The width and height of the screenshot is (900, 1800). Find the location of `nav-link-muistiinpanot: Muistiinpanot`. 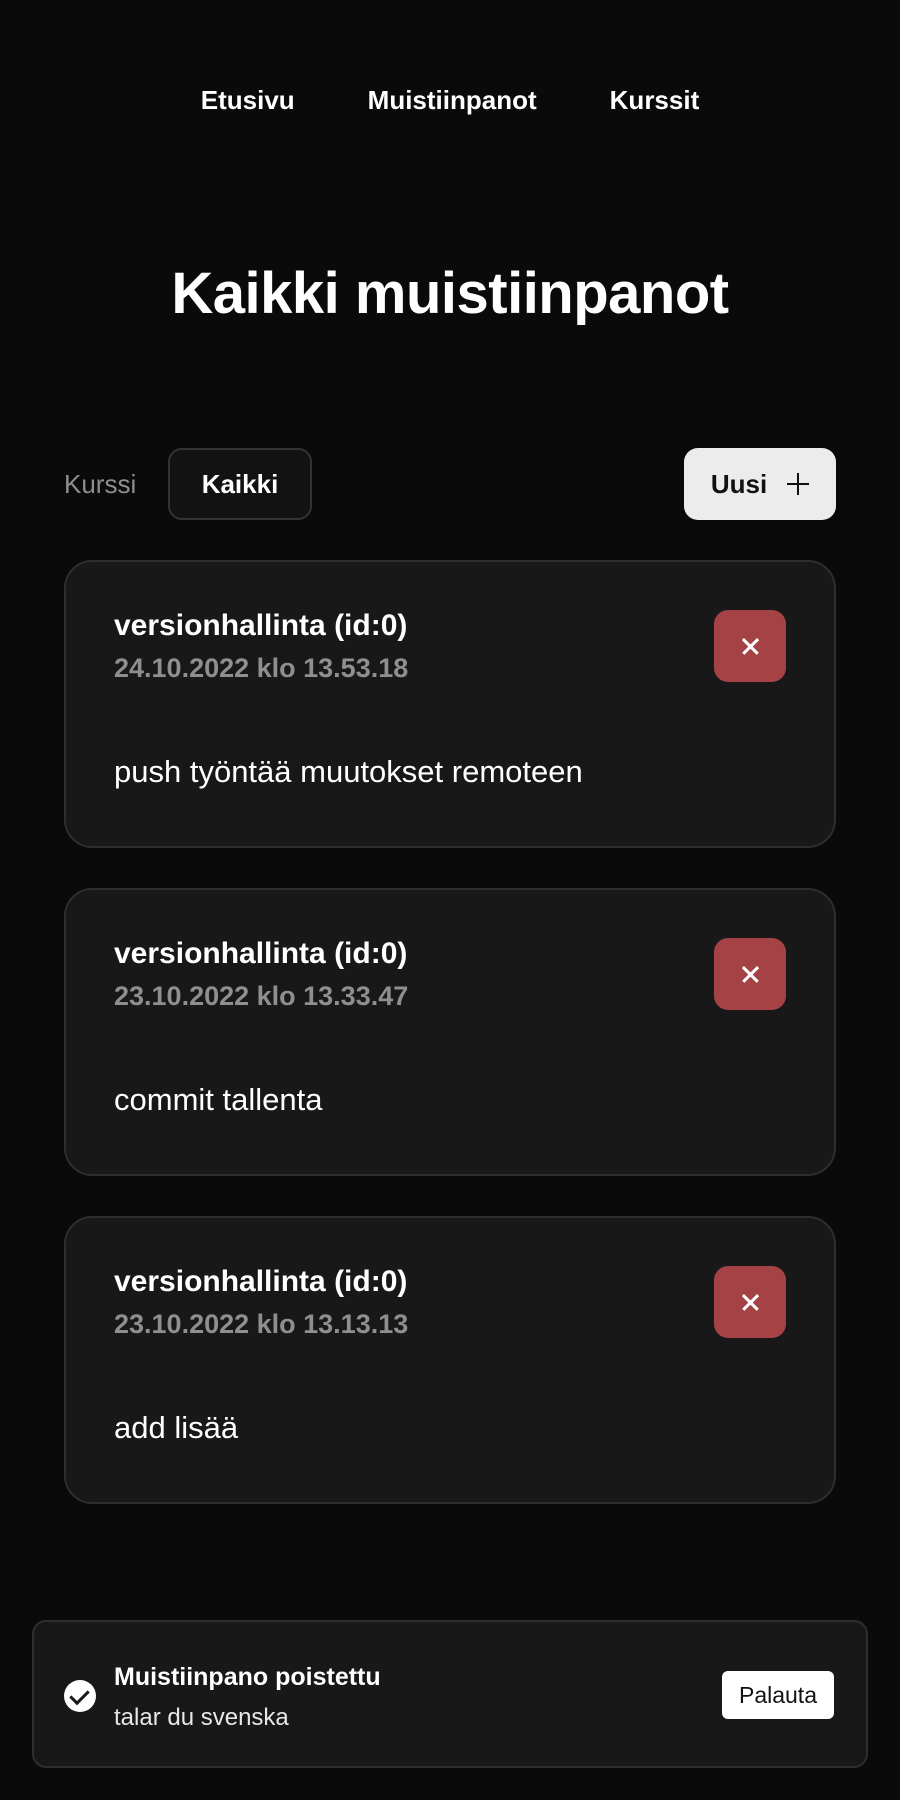

nav-link-muistiinpanot: Muistiinpanot is located at coordinates (452, 100).